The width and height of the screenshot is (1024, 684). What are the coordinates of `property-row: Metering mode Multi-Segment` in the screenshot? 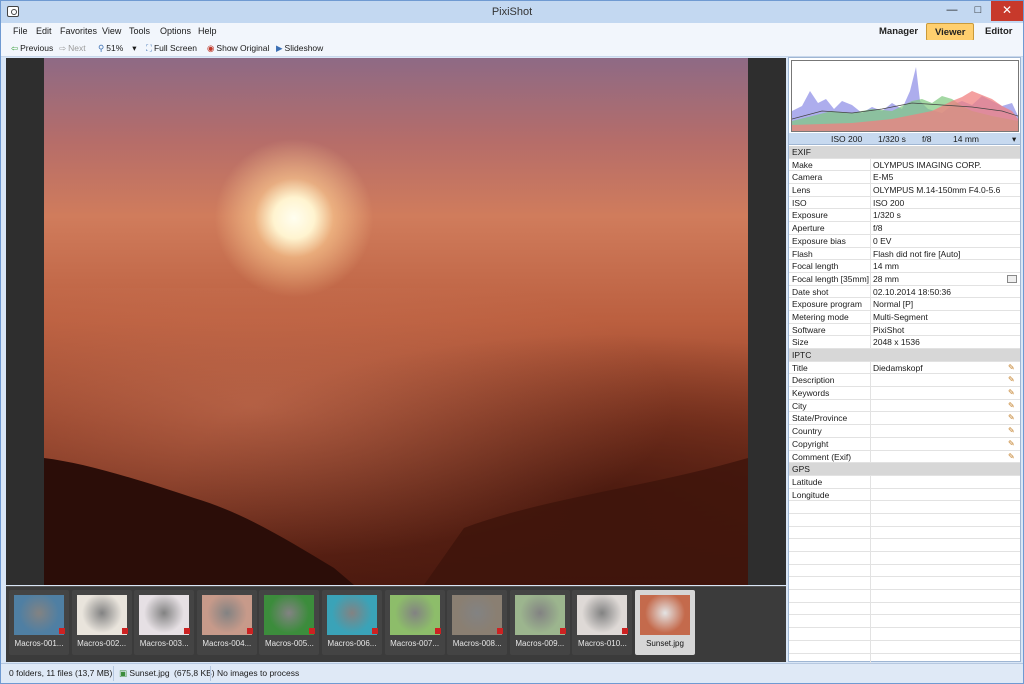 It's located at (904, 317).